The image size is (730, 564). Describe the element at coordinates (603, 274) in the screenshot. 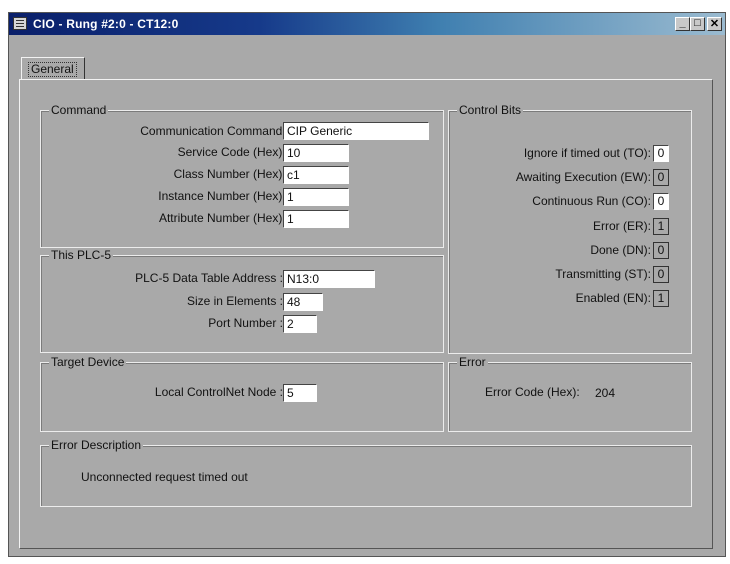

I see `bit-st-label: Transmitting (ST):` at that location.